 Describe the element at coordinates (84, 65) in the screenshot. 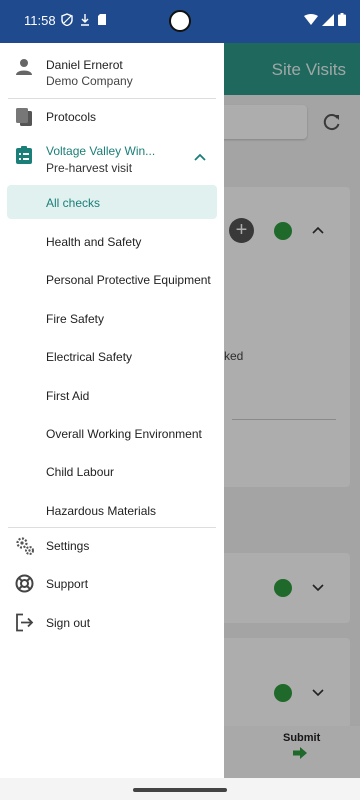

I see `user-name: Daniel Ernerot` at that location.